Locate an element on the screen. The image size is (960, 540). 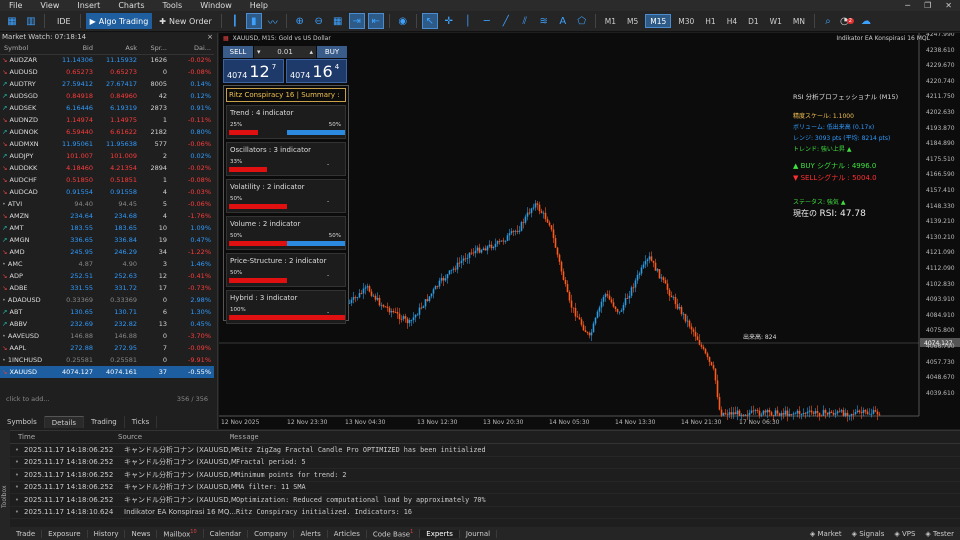
tab-details: Details is located at coordinates (64, 422).